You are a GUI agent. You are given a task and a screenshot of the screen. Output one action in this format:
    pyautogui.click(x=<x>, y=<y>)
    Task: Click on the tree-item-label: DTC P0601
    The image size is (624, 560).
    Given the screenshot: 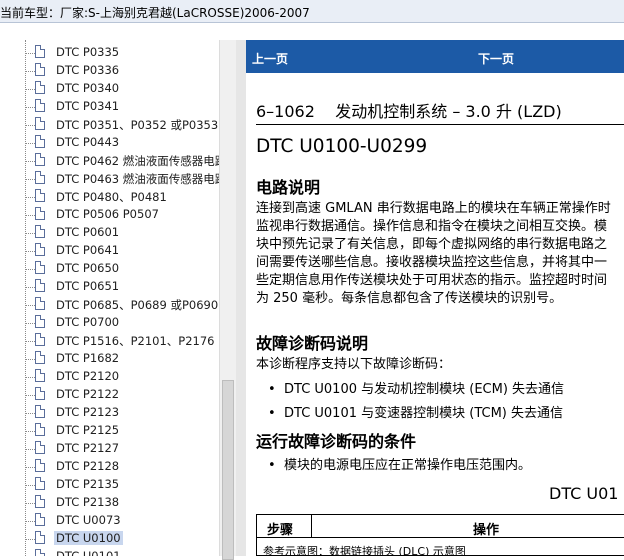 What is the action you would take?
    pyautogui.click(x=88, y=232)
    